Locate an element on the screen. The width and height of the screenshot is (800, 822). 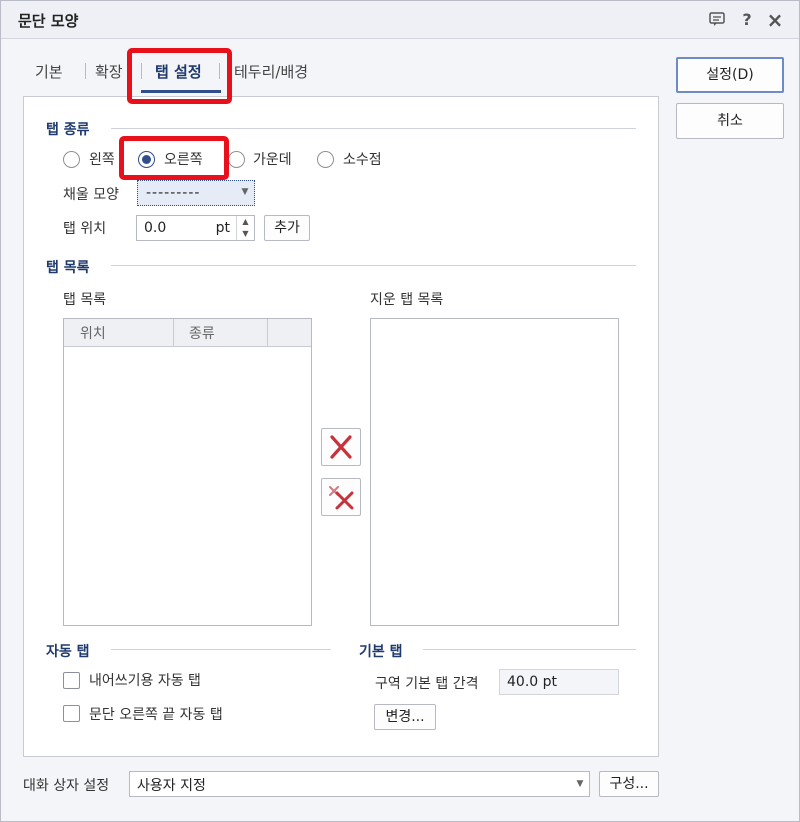
ok-button: 설정(D) is located at coordinates (730, 75).